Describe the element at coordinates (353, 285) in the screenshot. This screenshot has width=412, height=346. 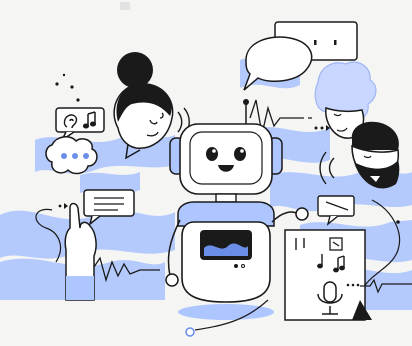
I see `panel-dots` at that location.